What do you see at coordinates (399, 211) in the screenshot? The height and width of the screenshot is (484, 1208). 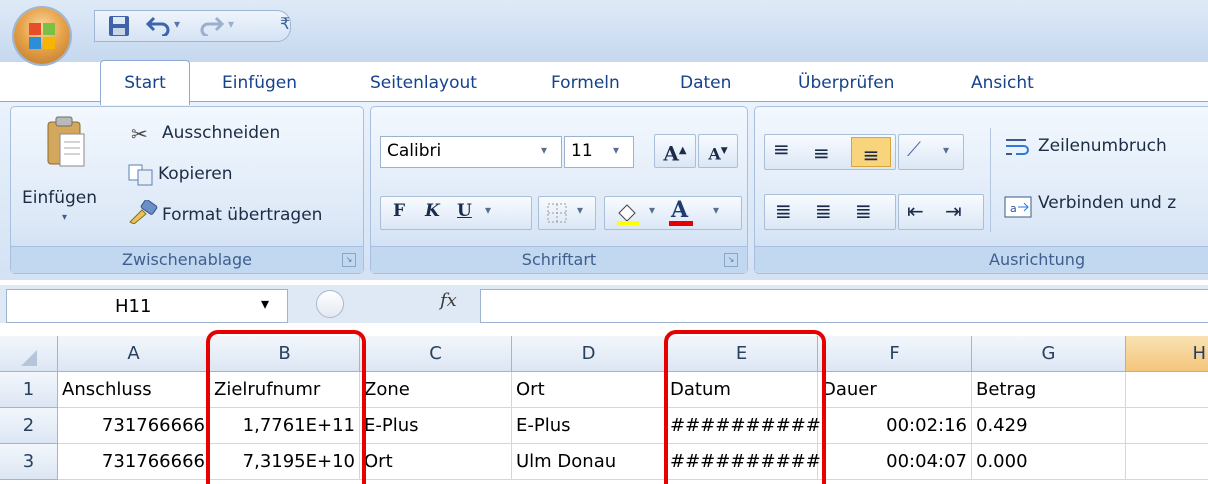 I see `bold-button: F` at bounding box center [399, 211].